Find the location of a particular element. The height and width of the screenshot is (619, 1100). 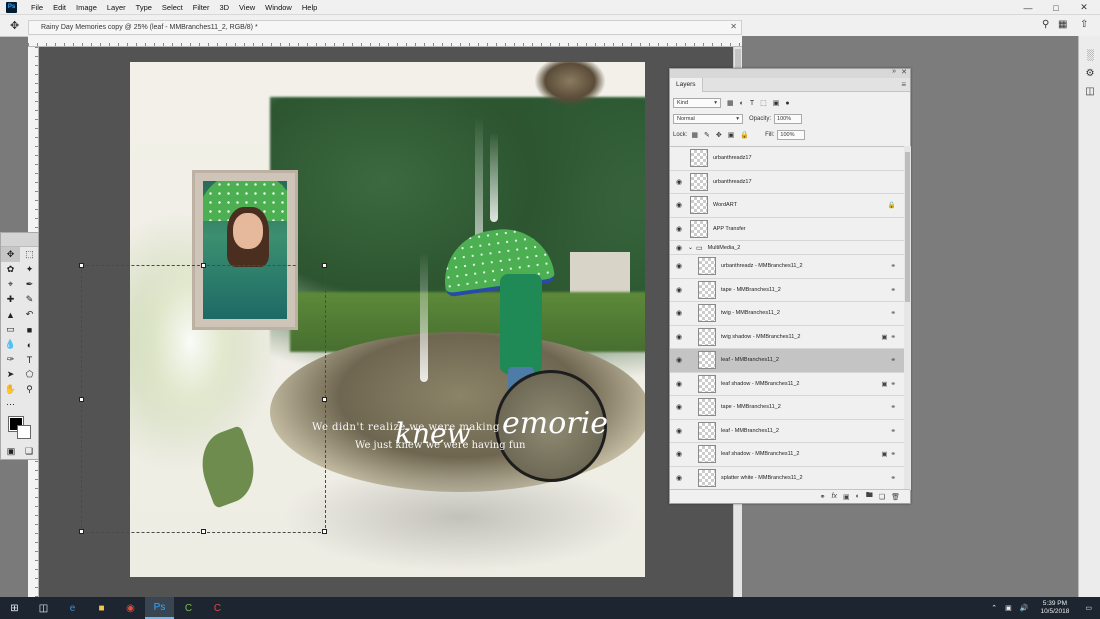

blend-mode-select: Normal ▾ is located at coordinates (708, 119).